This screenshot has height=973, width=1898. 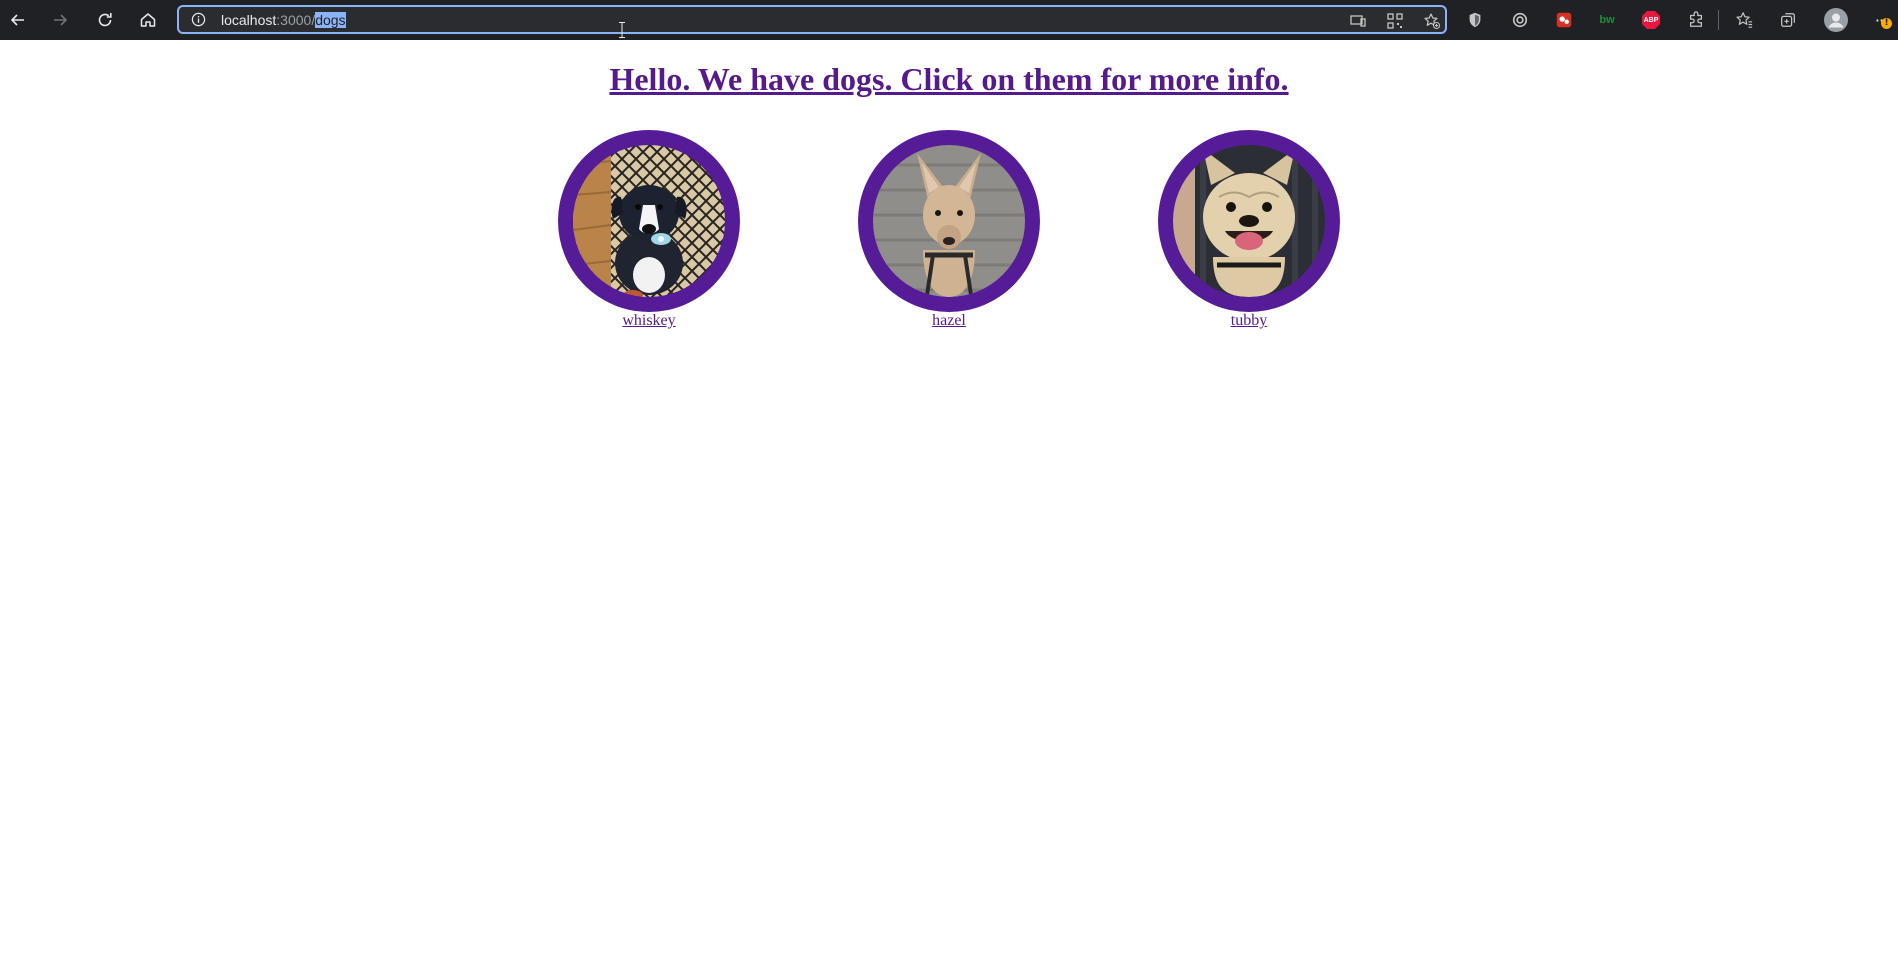 I want to click on reload-icon, so click(x=105, y=20).